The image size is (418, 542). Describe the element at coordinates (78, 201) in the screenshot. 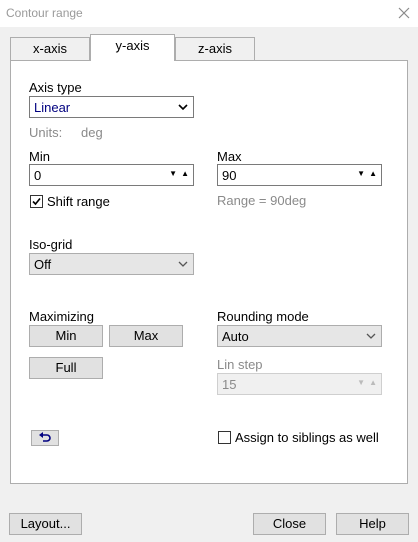

I see `shift-range-label: Shift range` at that location.